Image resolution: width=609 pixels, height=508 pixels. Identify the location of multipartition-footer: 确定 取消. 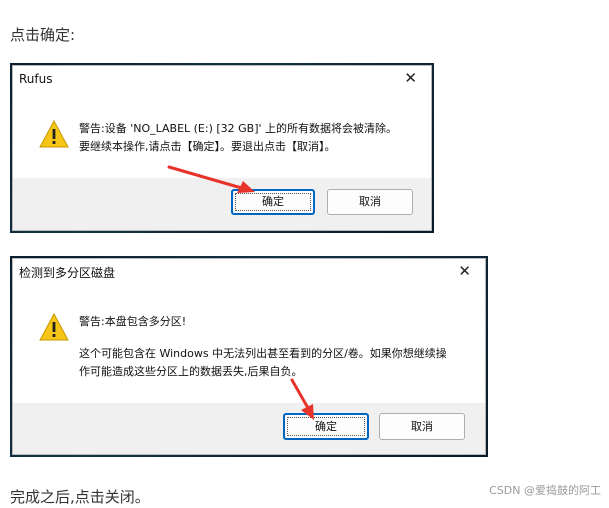
(249, 428).